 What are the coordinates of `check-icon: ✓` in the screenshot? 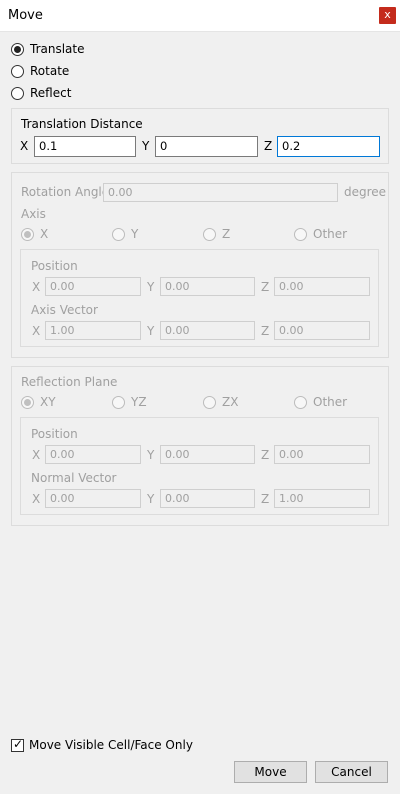 It's located at (18, 744).